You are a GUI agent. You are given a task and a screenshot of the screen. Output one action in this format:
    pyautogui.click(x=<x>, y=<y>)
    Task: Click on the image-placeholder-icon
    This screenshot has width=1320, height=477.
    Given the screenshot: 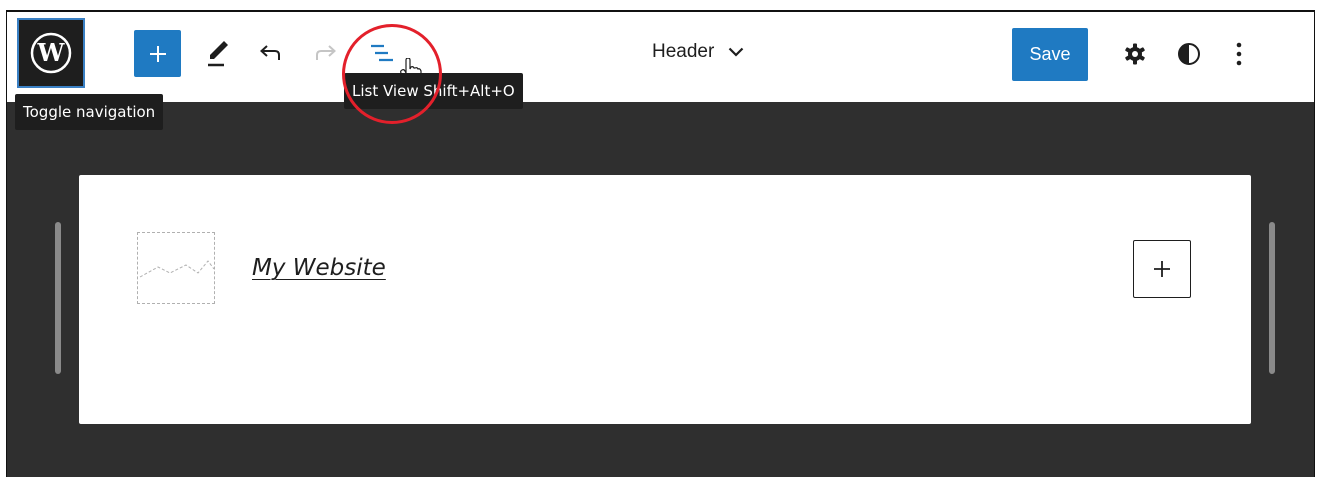 What is the action you would take?
    pyautogui.click(x=177, y=269)
    